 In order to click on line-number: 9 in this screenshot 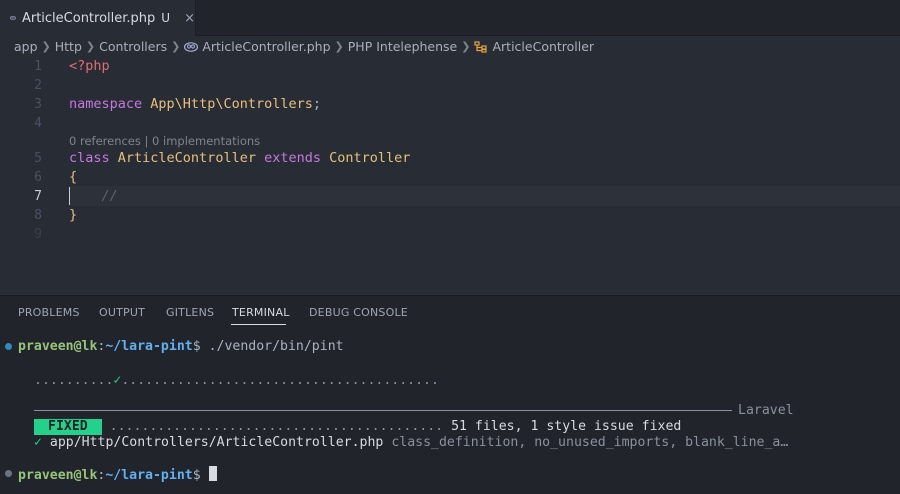, I will do `click(38, 234)`.